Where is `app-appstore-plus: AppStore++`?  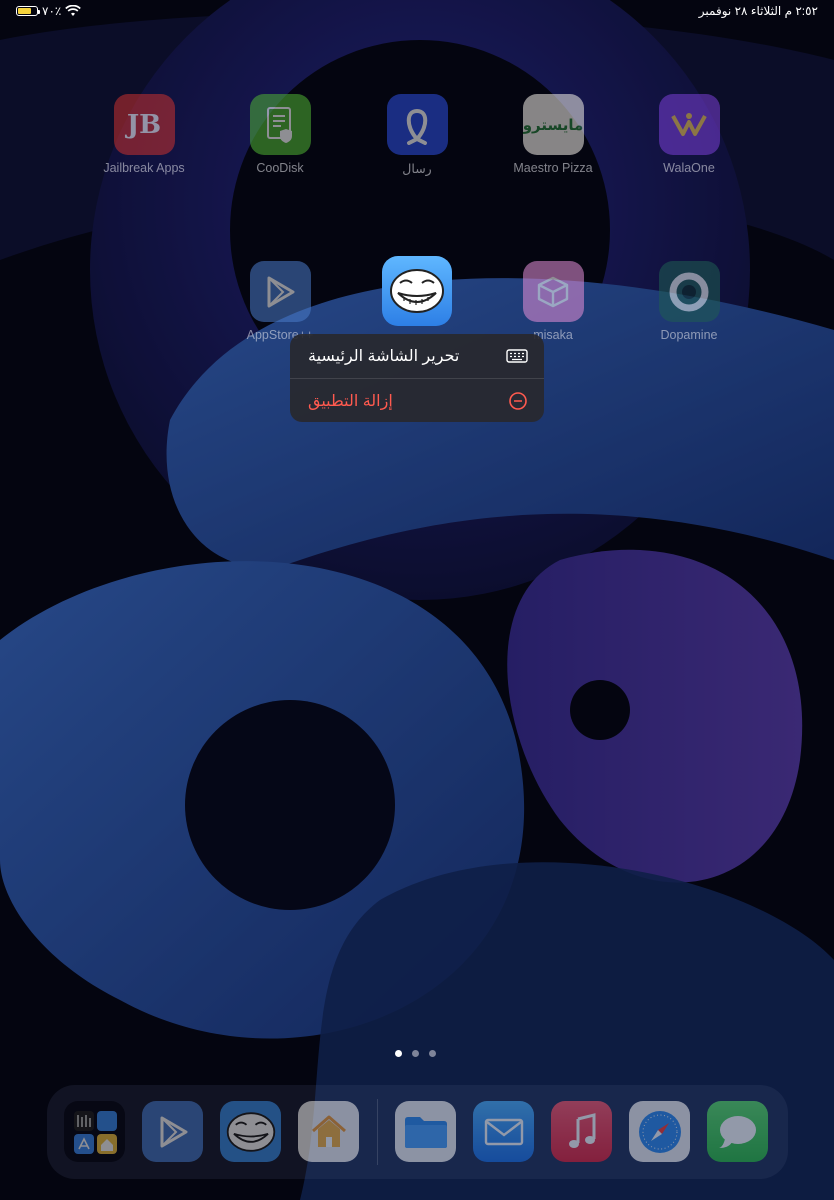
app-appstore-plus: AppStore++ is located at coordinates (280, 301).